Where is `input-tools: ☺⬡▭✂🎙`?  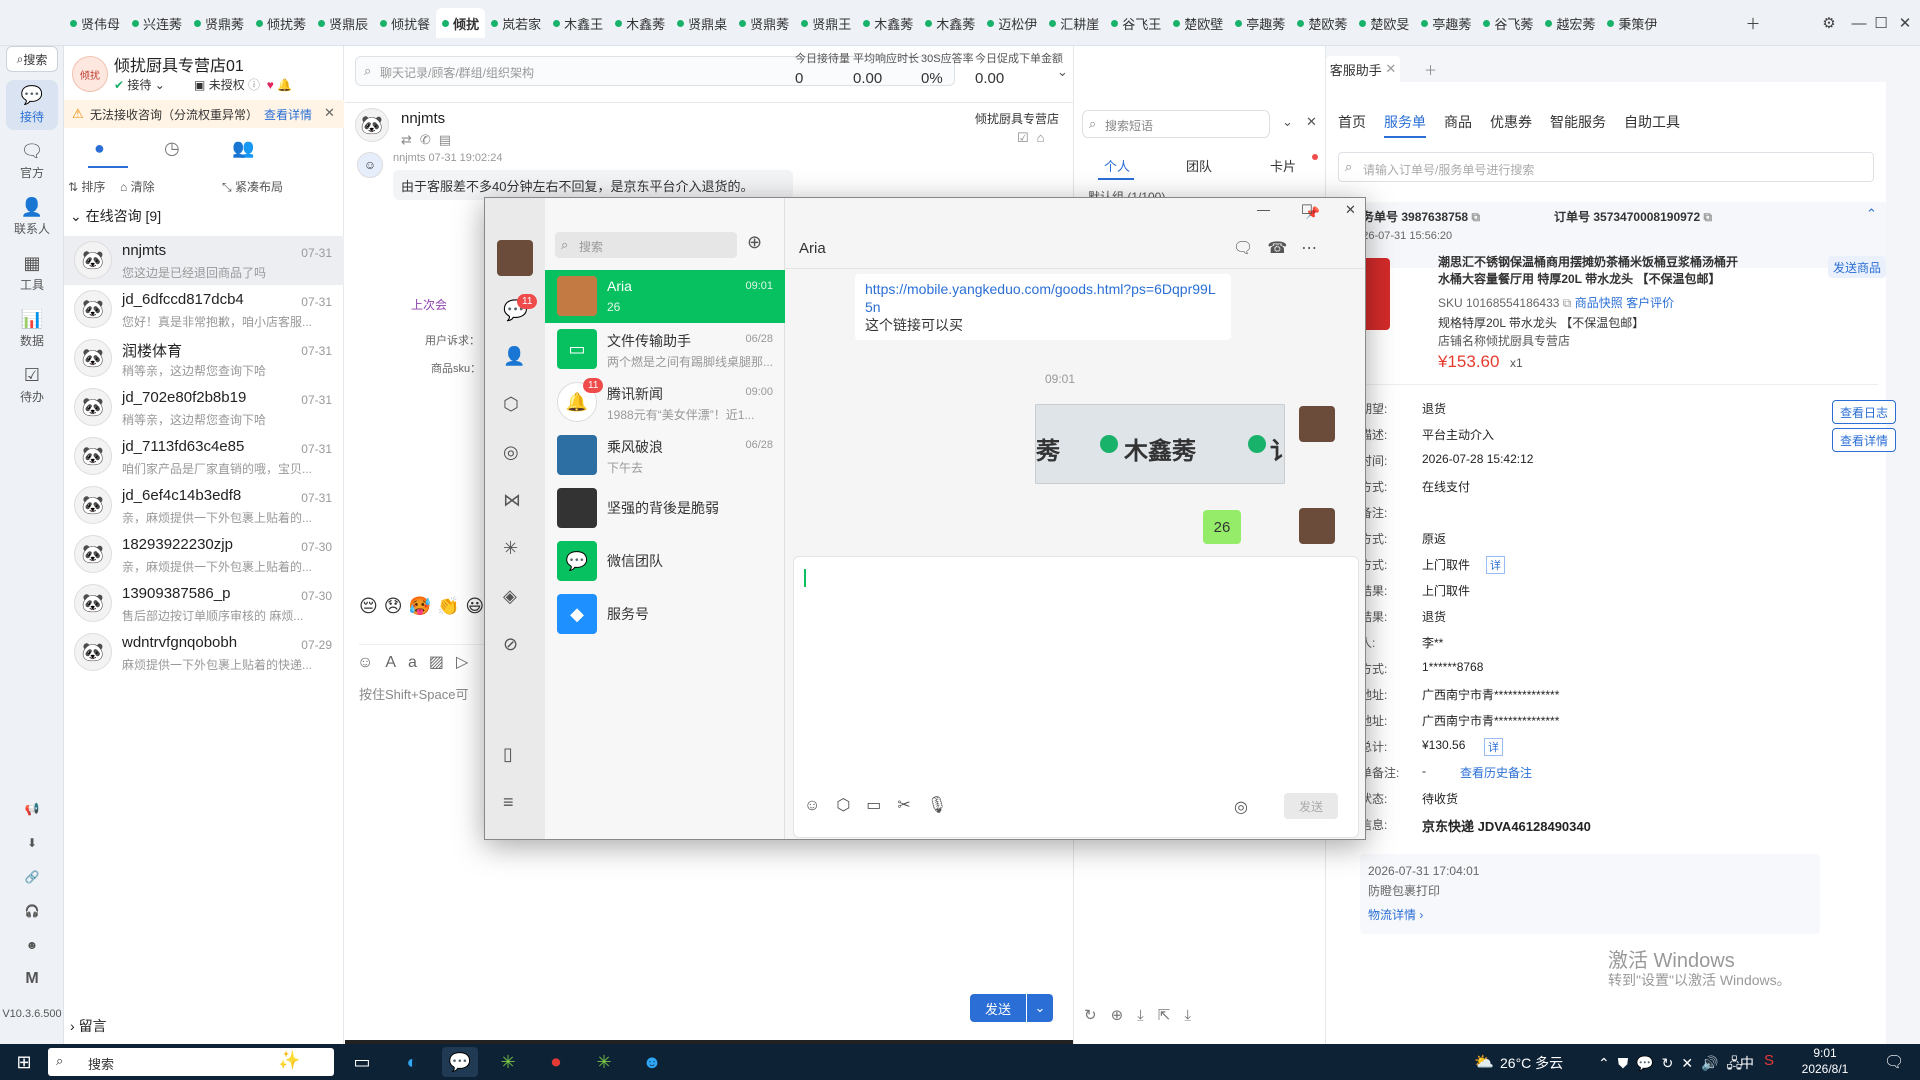 input-tools: ☺⬡▭✂🎙 is located at coordinates (883, 805).